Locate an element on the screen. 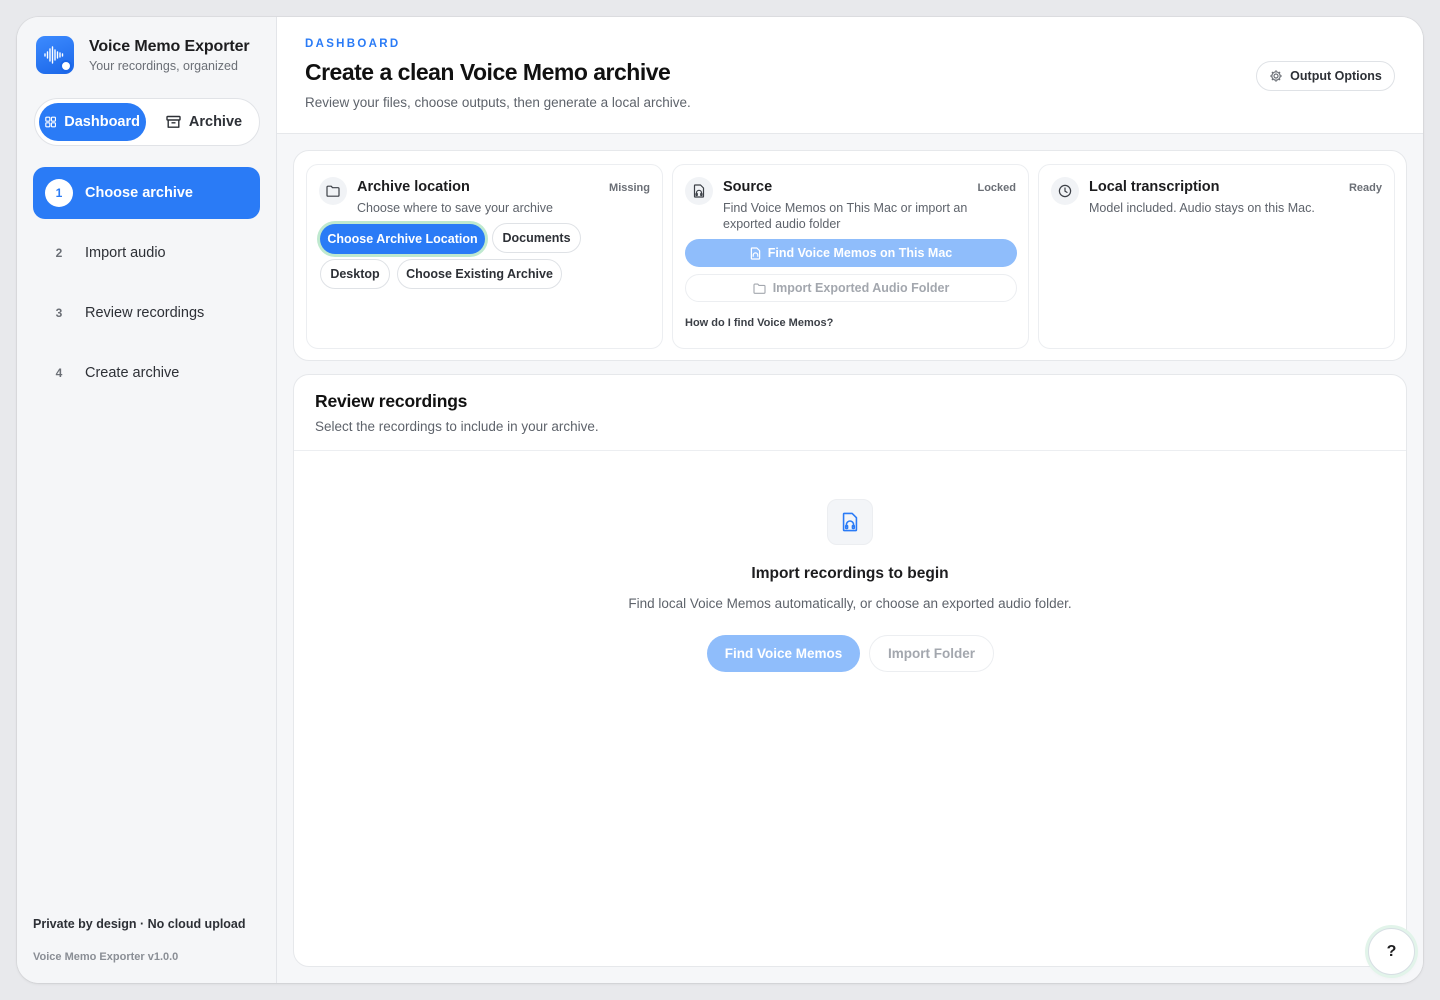  card-title: Source is located at coordinates (748, 187).